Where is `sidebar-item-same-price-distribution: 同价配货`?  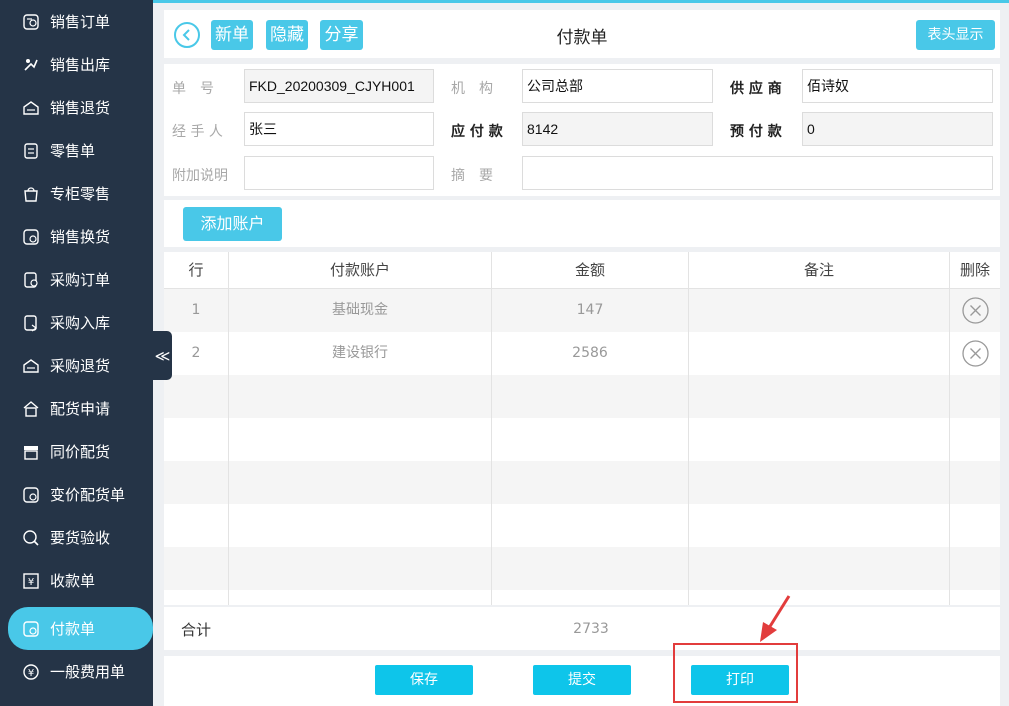
sidebar-item-same-price-distribution: 同价配货 is located at coordinates (76, 451).